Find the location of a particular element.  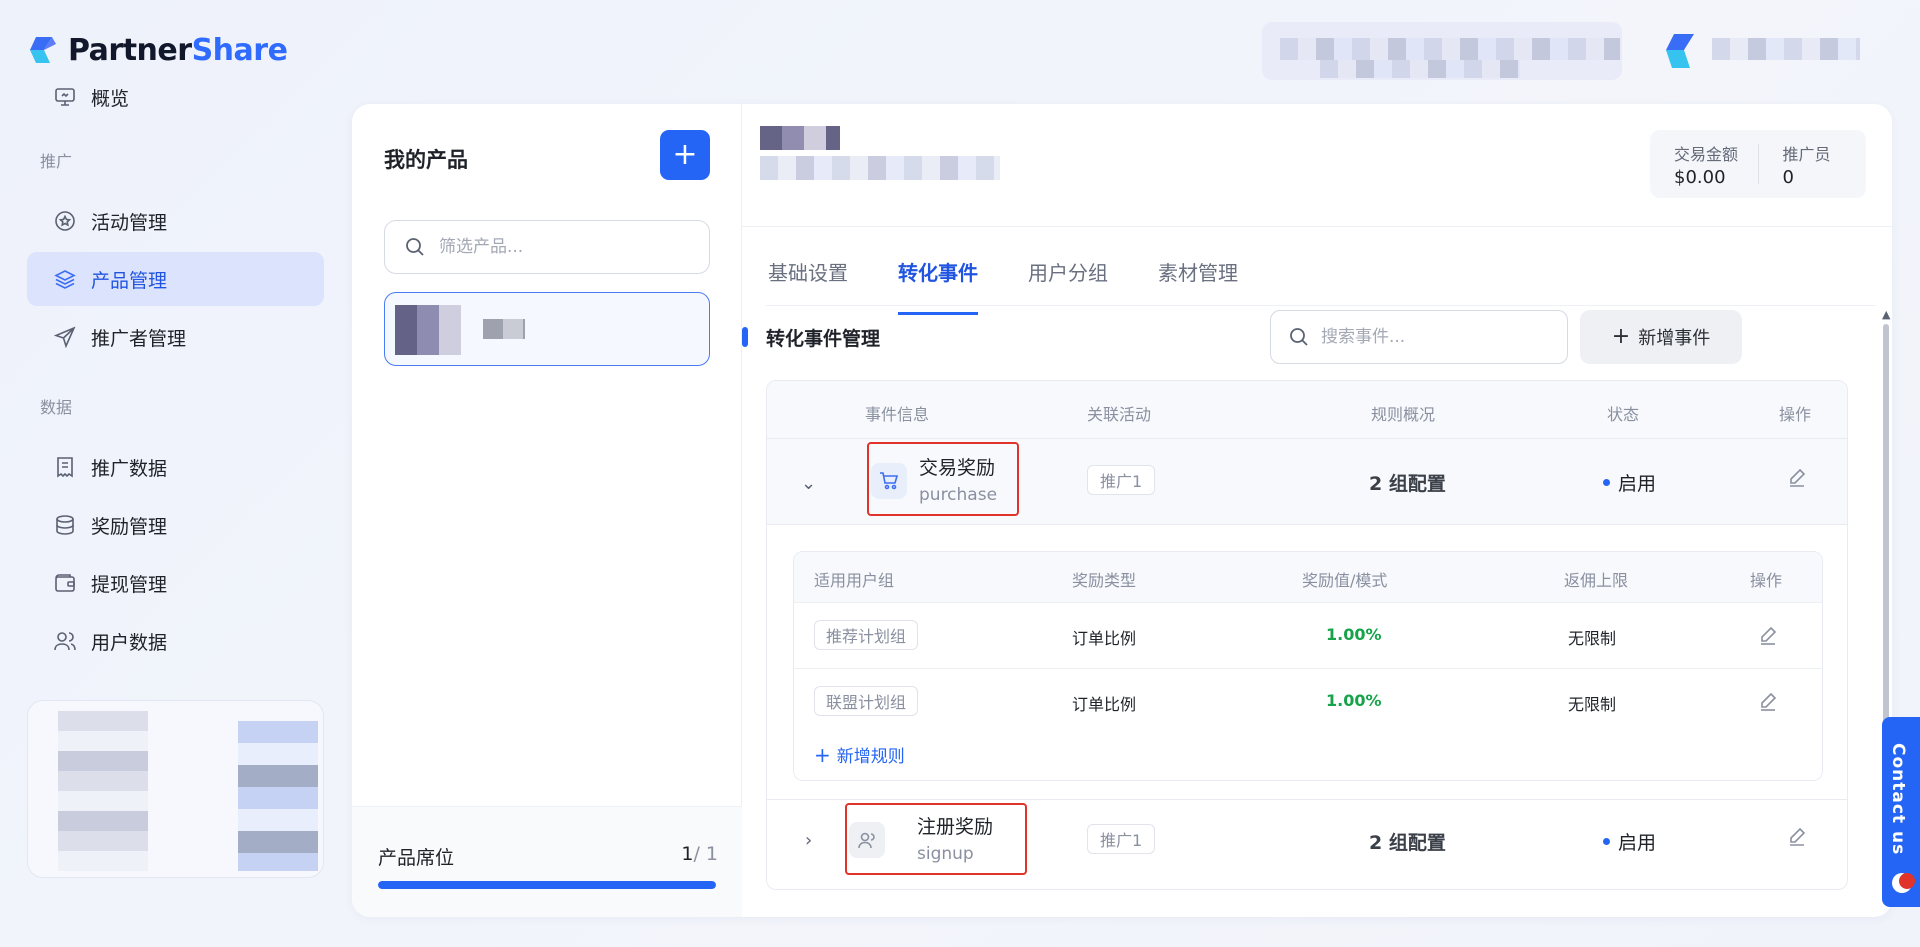

event-code: purchase is located at coordinates (958, 495).